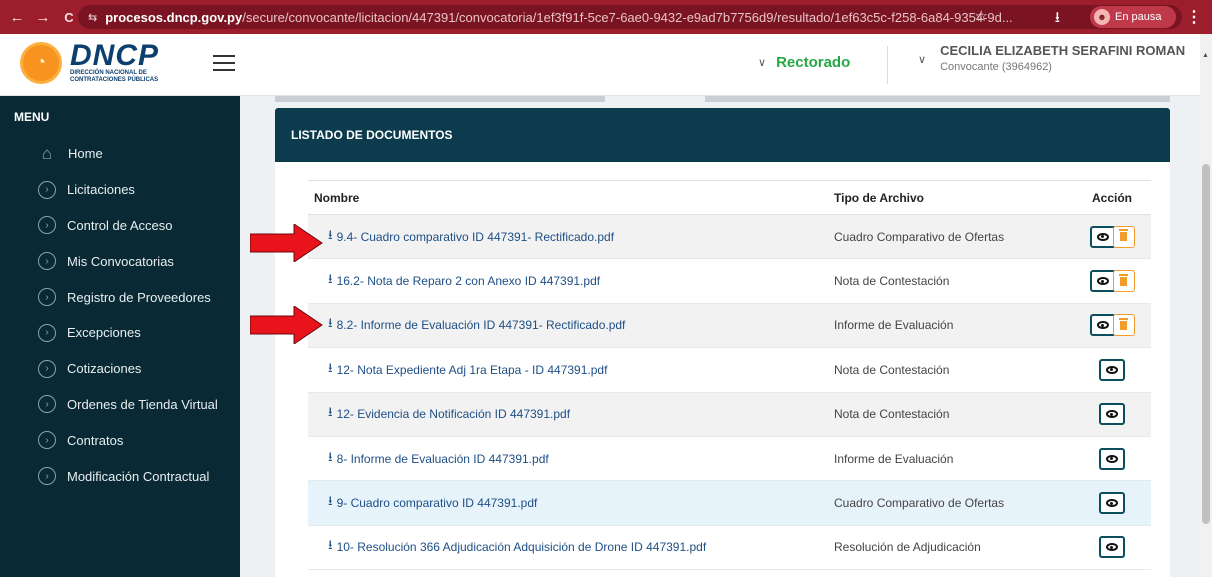 The image size is (1212, 577). I want to click on doc-type: Cuadro Comparativo de Ofertas, so click(950, 237).